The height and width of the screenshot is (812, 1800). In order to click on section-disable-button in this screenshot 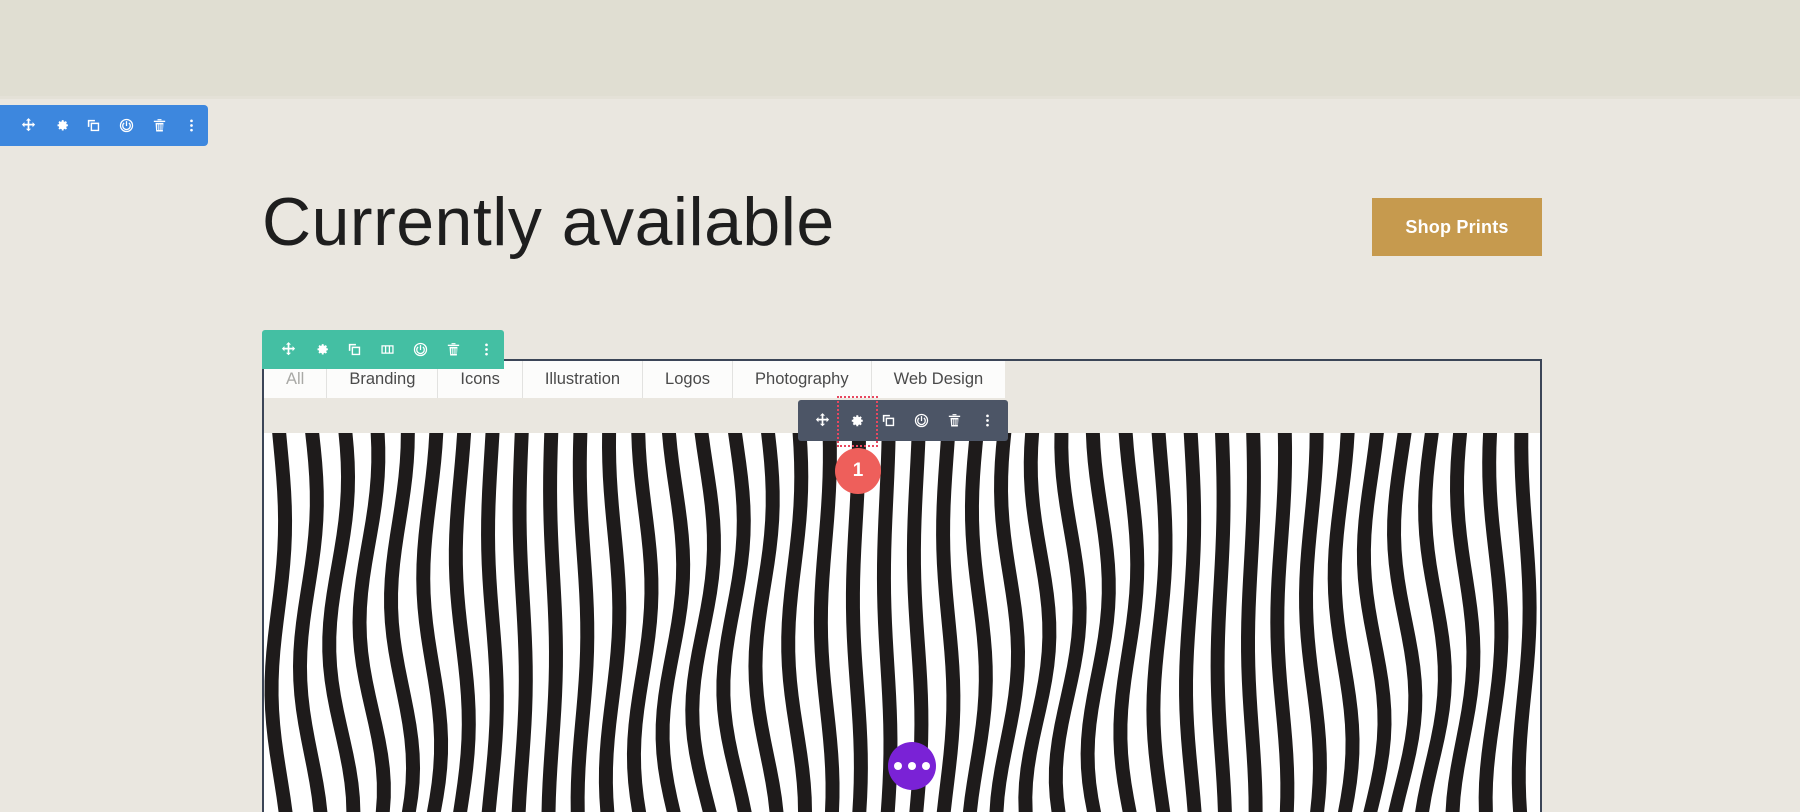, I will do `click(126, 125)`.